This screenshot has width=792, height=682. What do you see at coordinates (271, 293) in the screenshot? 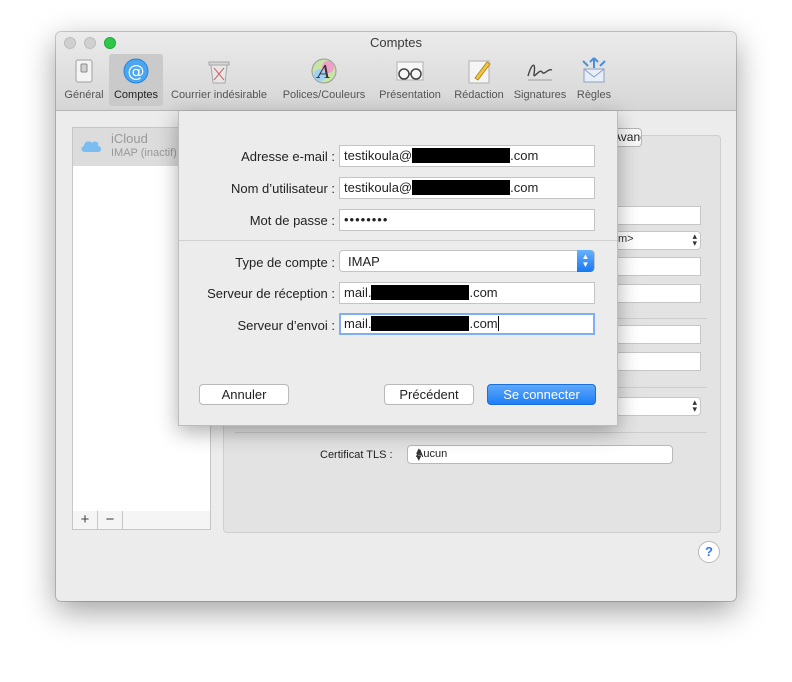
I see `incoming-server-label: Serveur de réception :` at bounding box center [271, 293].